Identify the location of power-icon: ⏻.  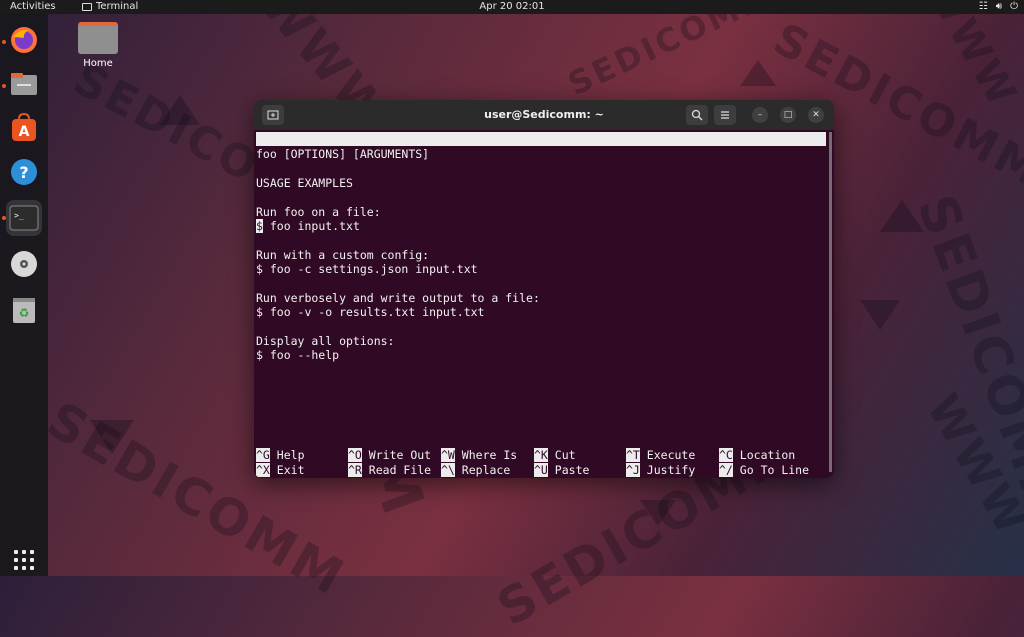
(1014, 6).